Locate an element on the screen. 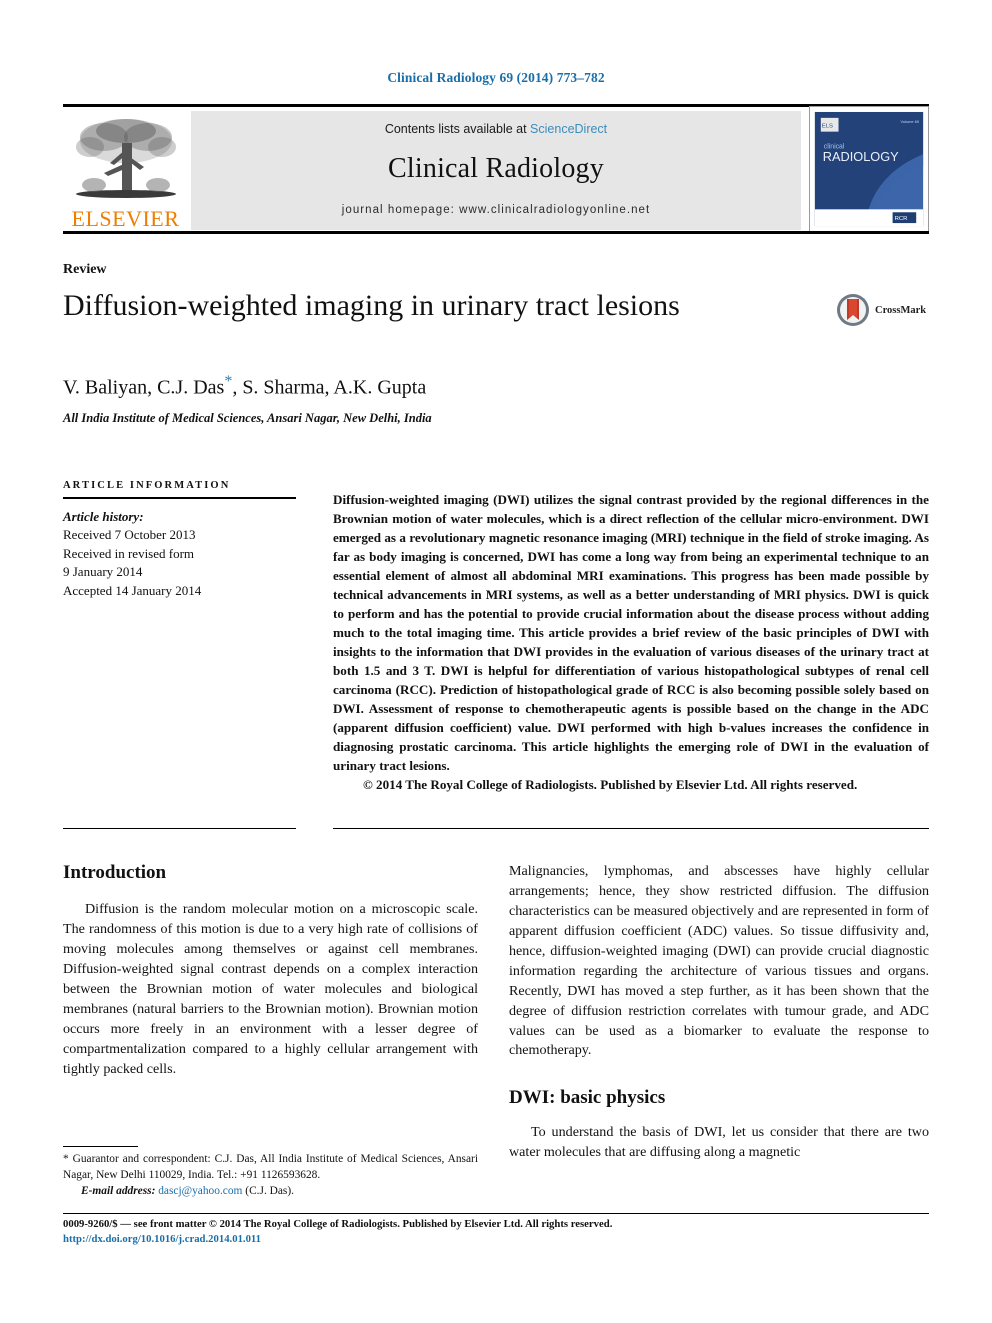  elsevier-wordmark: ELSEVIER is located at coordinates (125, 218).